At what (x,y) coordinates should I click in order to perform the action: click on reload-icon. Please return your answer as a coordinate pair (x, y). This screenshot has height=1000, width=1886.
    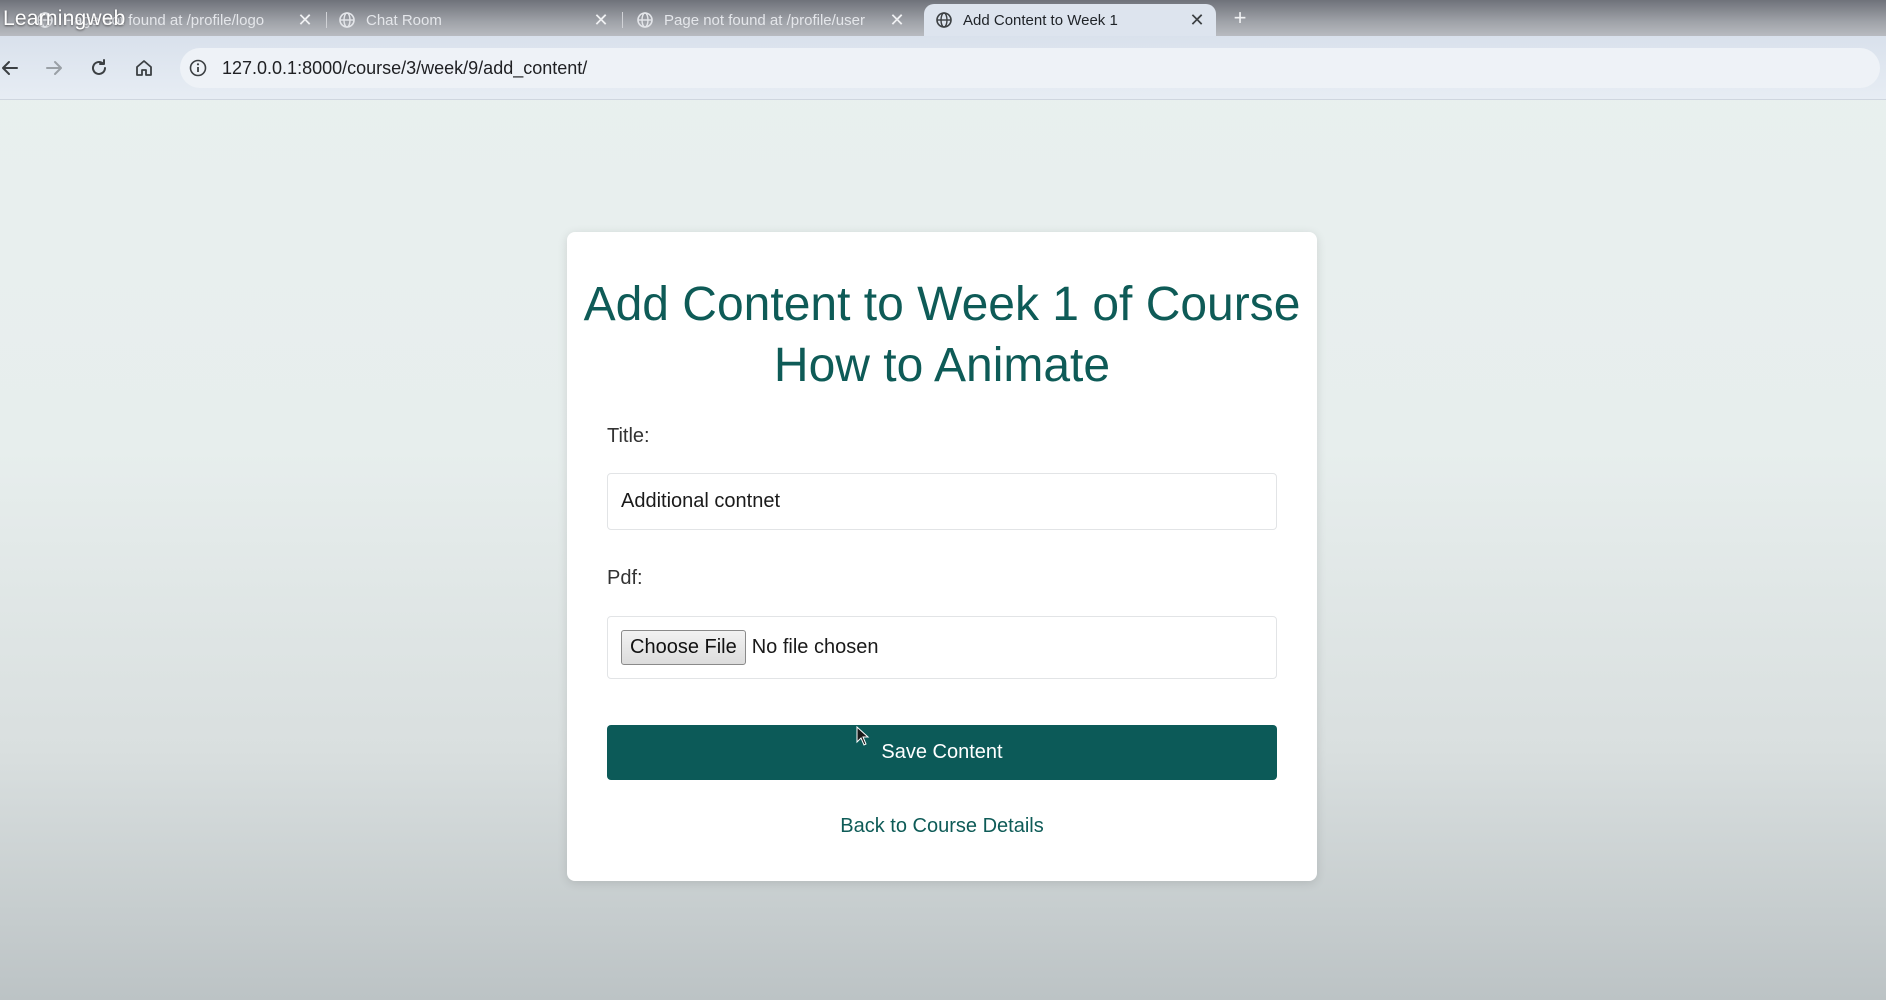
    Looking at the image, I should click on (99, 68).